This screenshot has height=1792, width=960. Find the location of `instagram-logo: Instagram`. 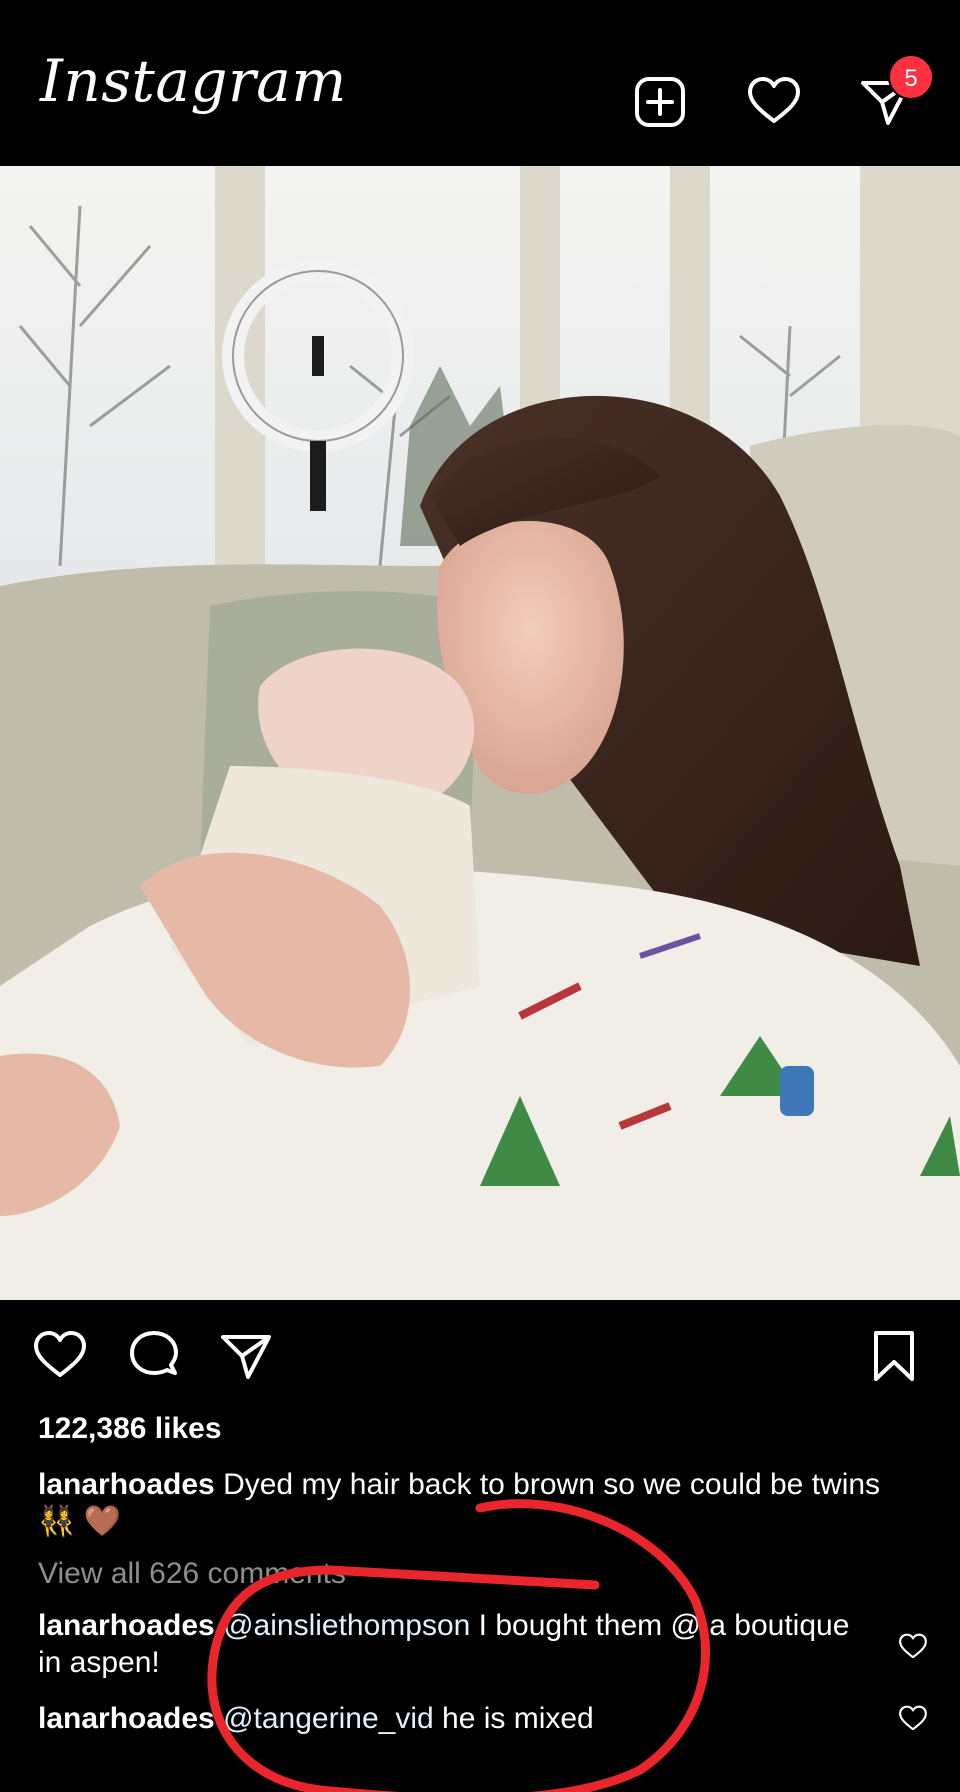

instagram-logo: Instagram is located at coordinates (193, 81).